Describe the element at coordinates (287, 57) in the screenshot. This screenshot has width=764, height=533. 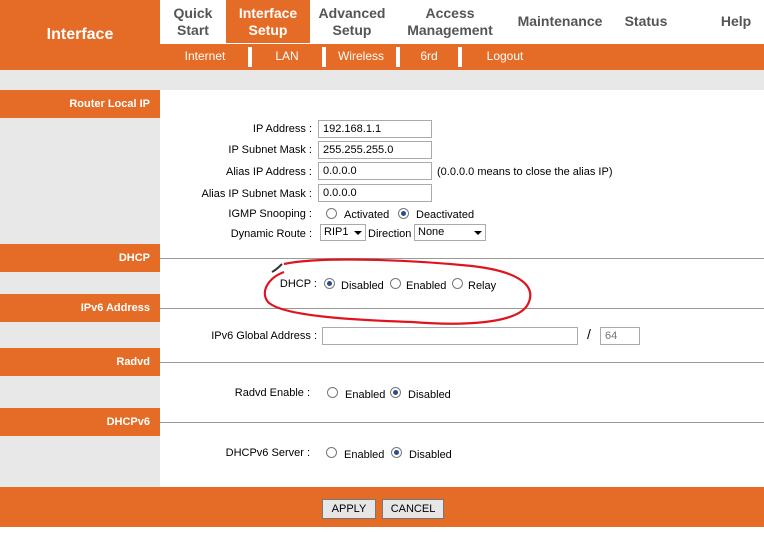
I see `subtab-lan: LAN` at that location.